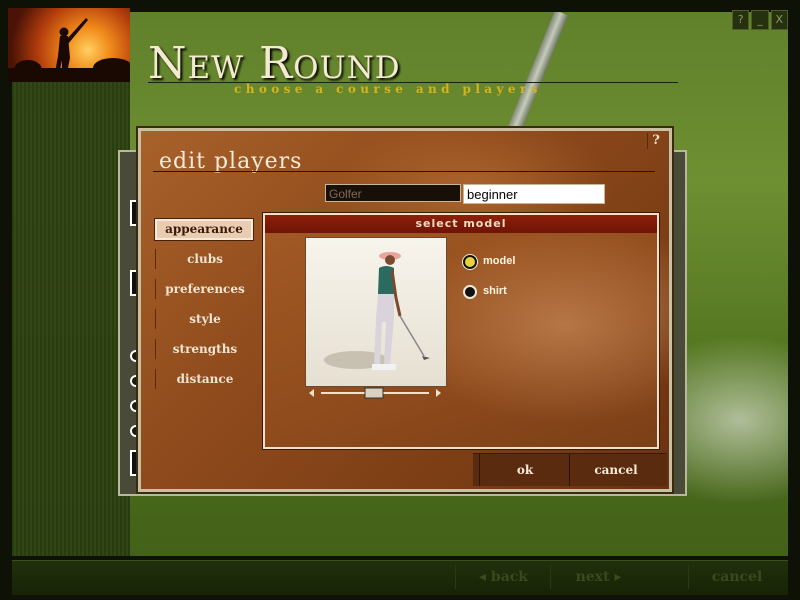  I want to click on shirt-radio, so click(470, 292).